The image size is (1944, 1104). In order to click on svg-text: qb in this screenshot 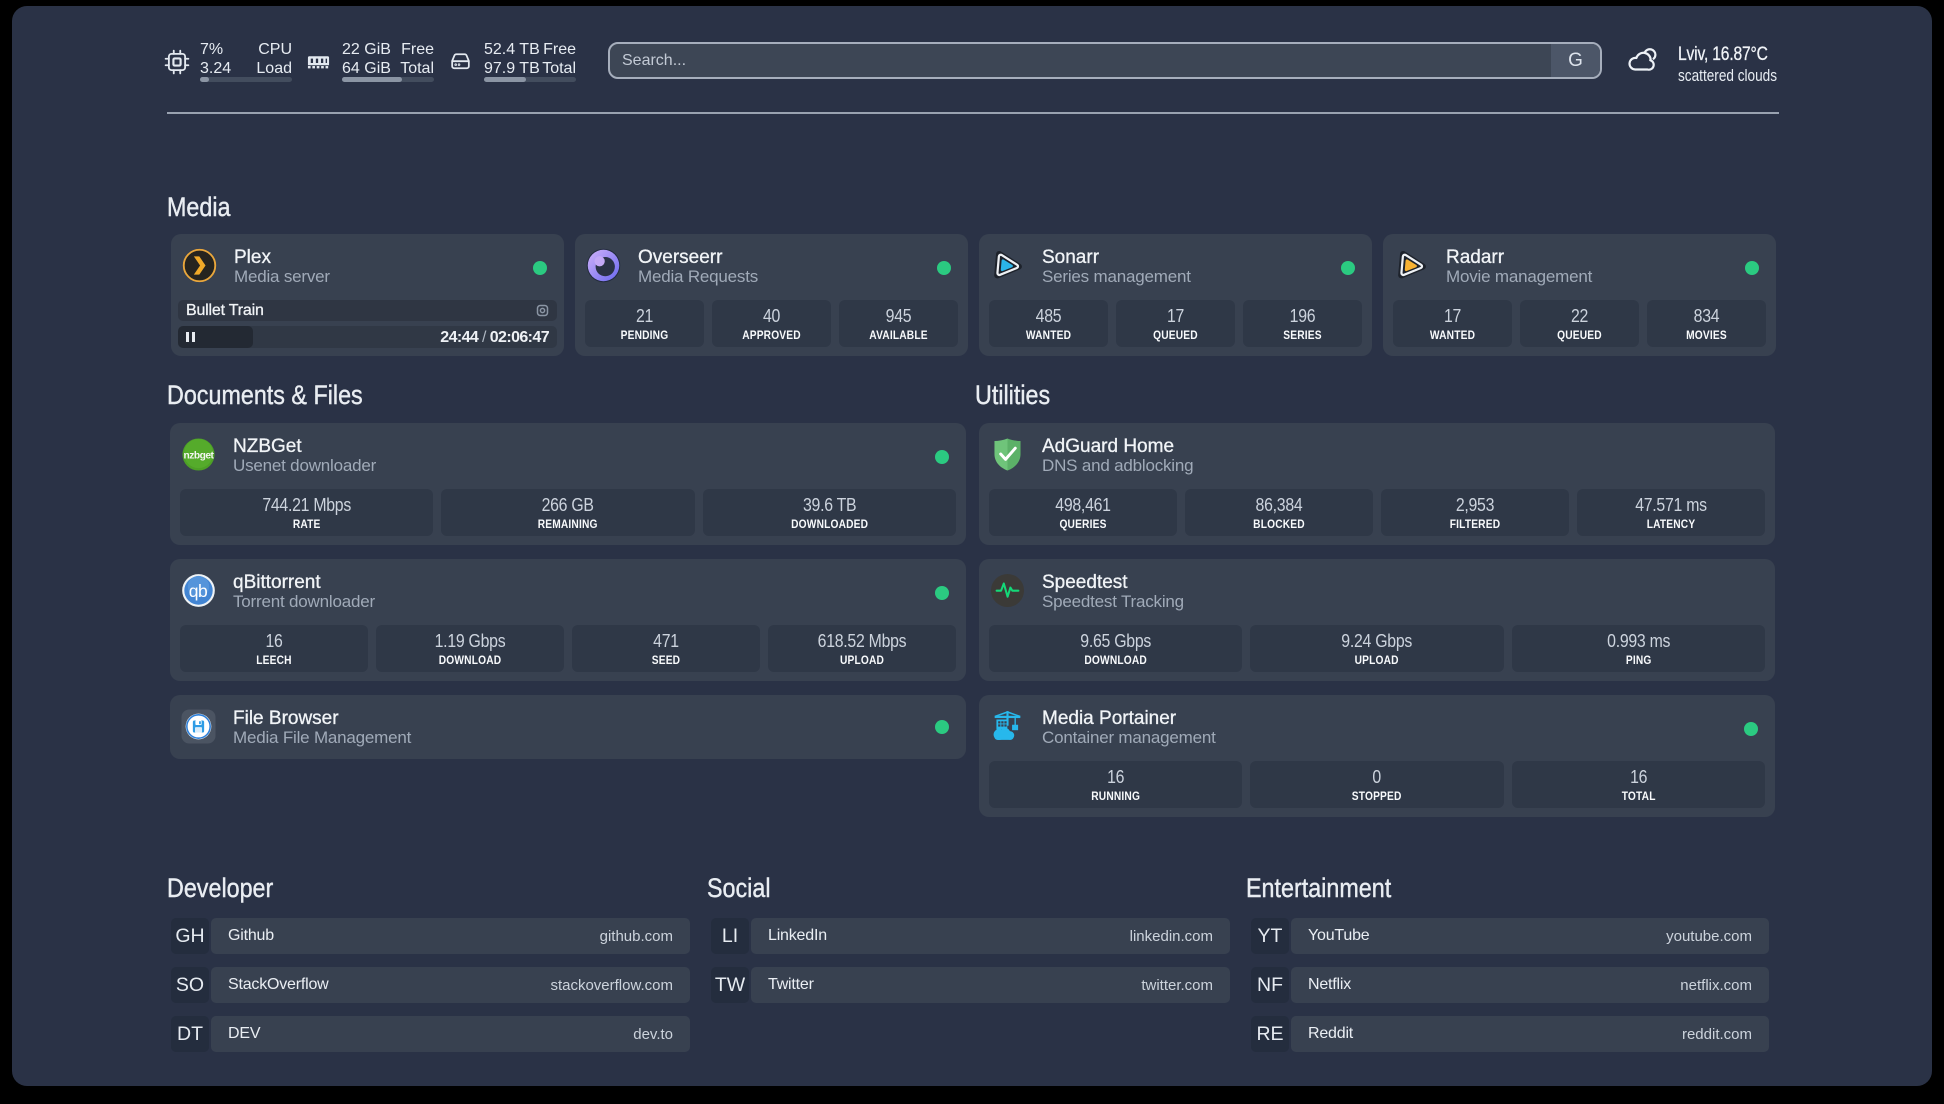, I will do `click(198, 591)`.